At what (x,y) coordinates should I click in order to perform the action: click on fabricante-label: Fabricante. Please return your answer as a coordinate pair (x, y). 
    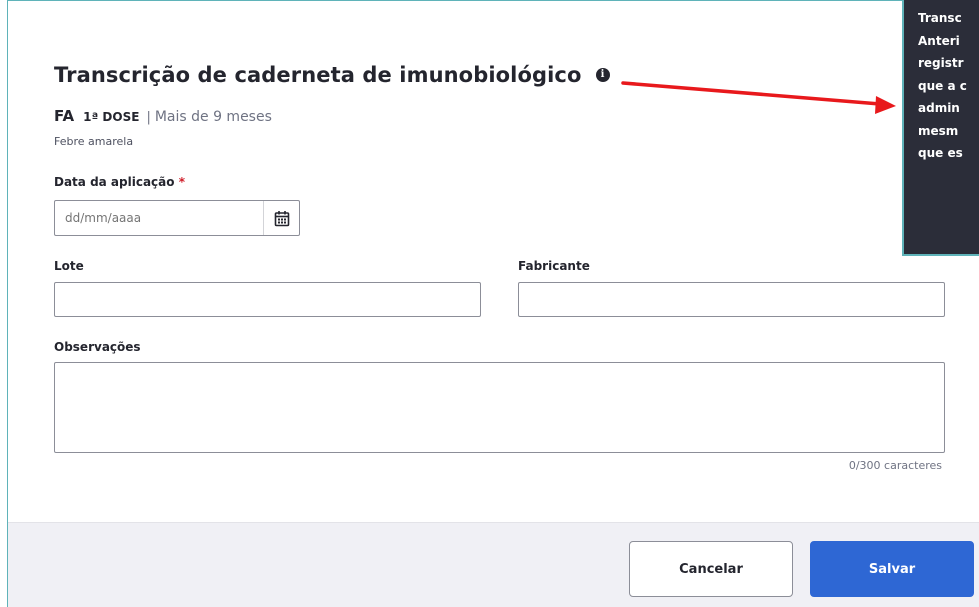
    Looking at the image, I should click on (554, 266).